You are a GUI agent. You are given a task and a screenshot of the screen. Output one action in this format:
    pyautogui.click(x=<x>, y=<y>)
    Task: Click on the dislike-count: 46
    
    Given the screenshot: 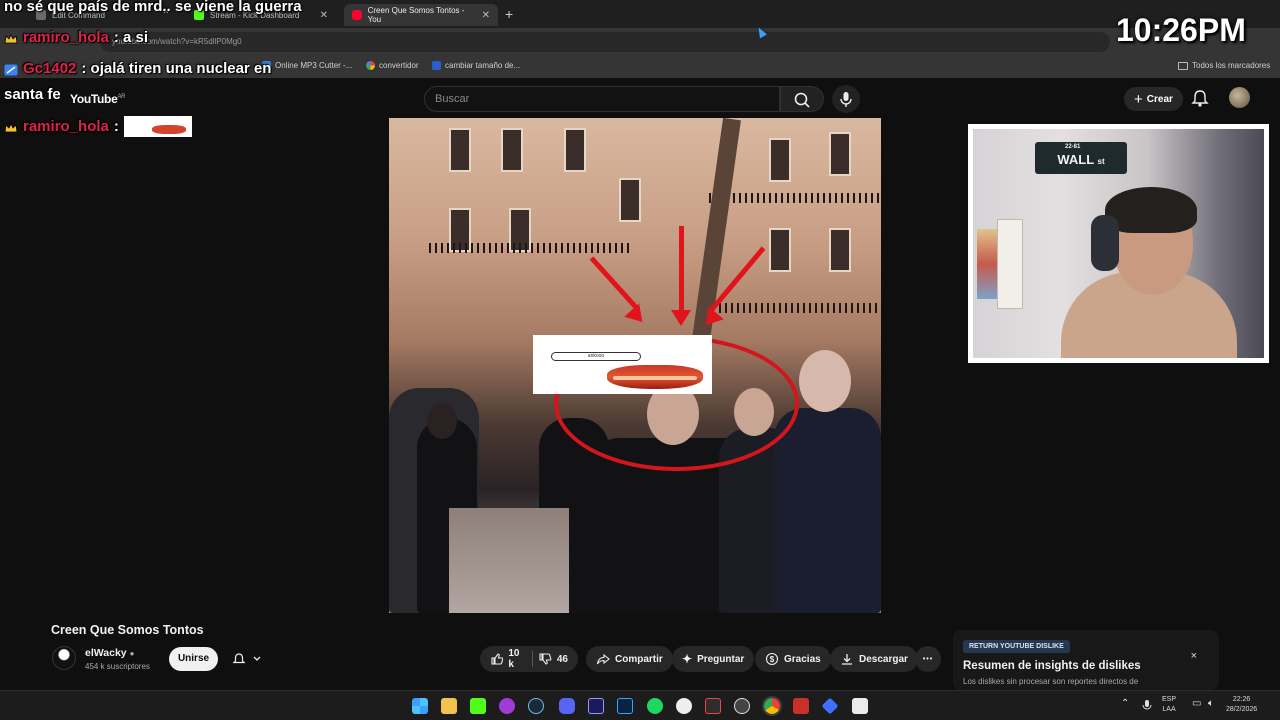 What is the action you would take?
    pyautogui.click(x=562, y=659)
    